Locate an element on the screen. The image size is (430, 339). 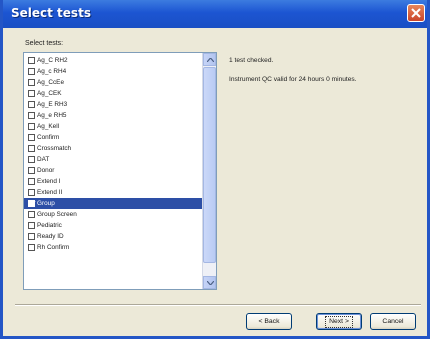
title-bar: Select tests is located at coordinates (215, 14).